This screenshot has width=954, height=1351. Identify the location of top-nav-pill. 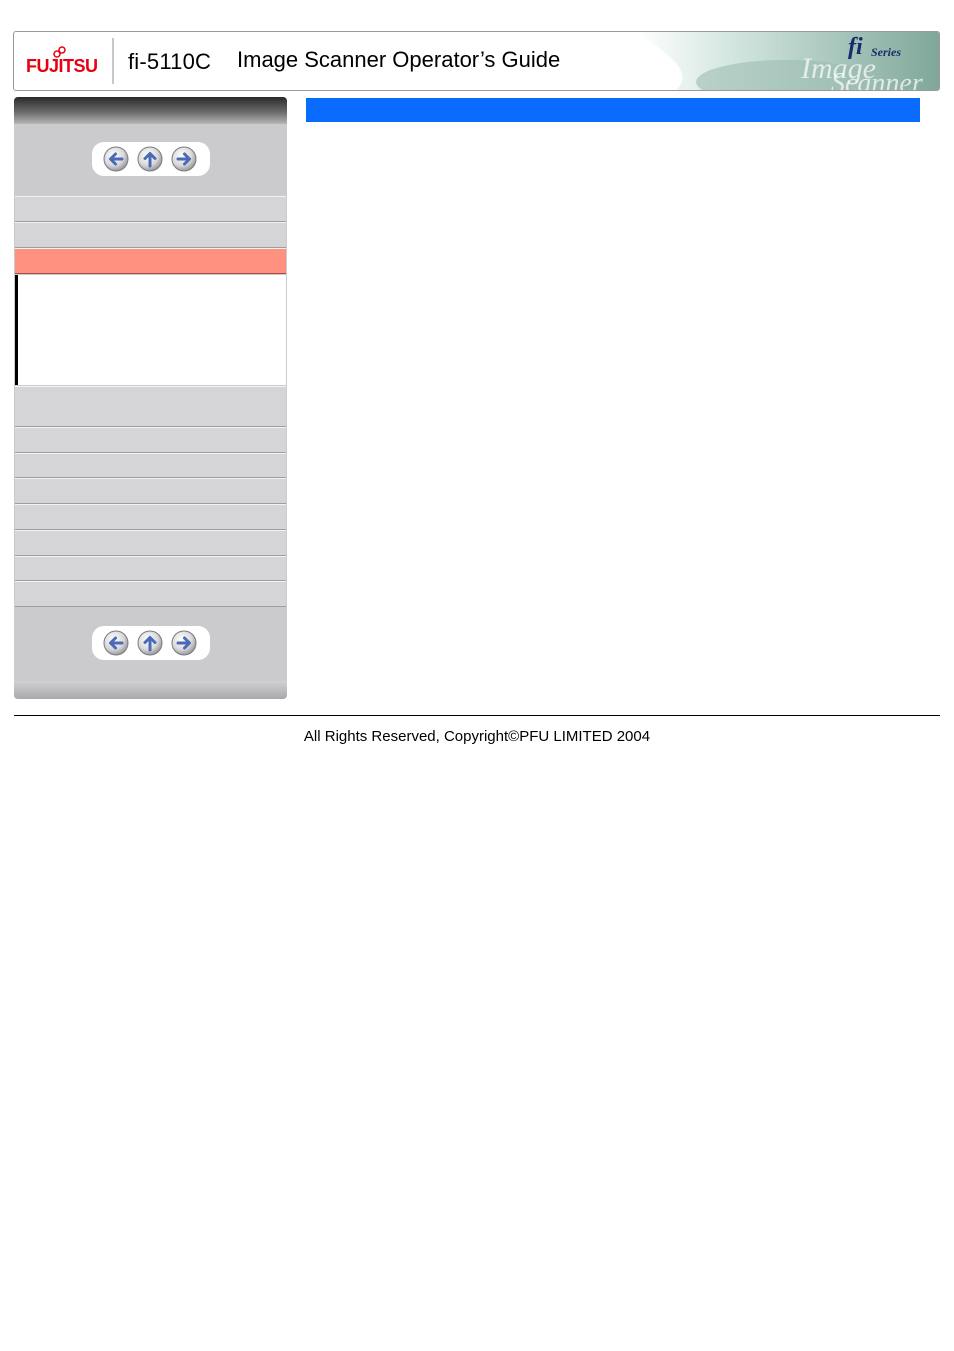
(151, 159).